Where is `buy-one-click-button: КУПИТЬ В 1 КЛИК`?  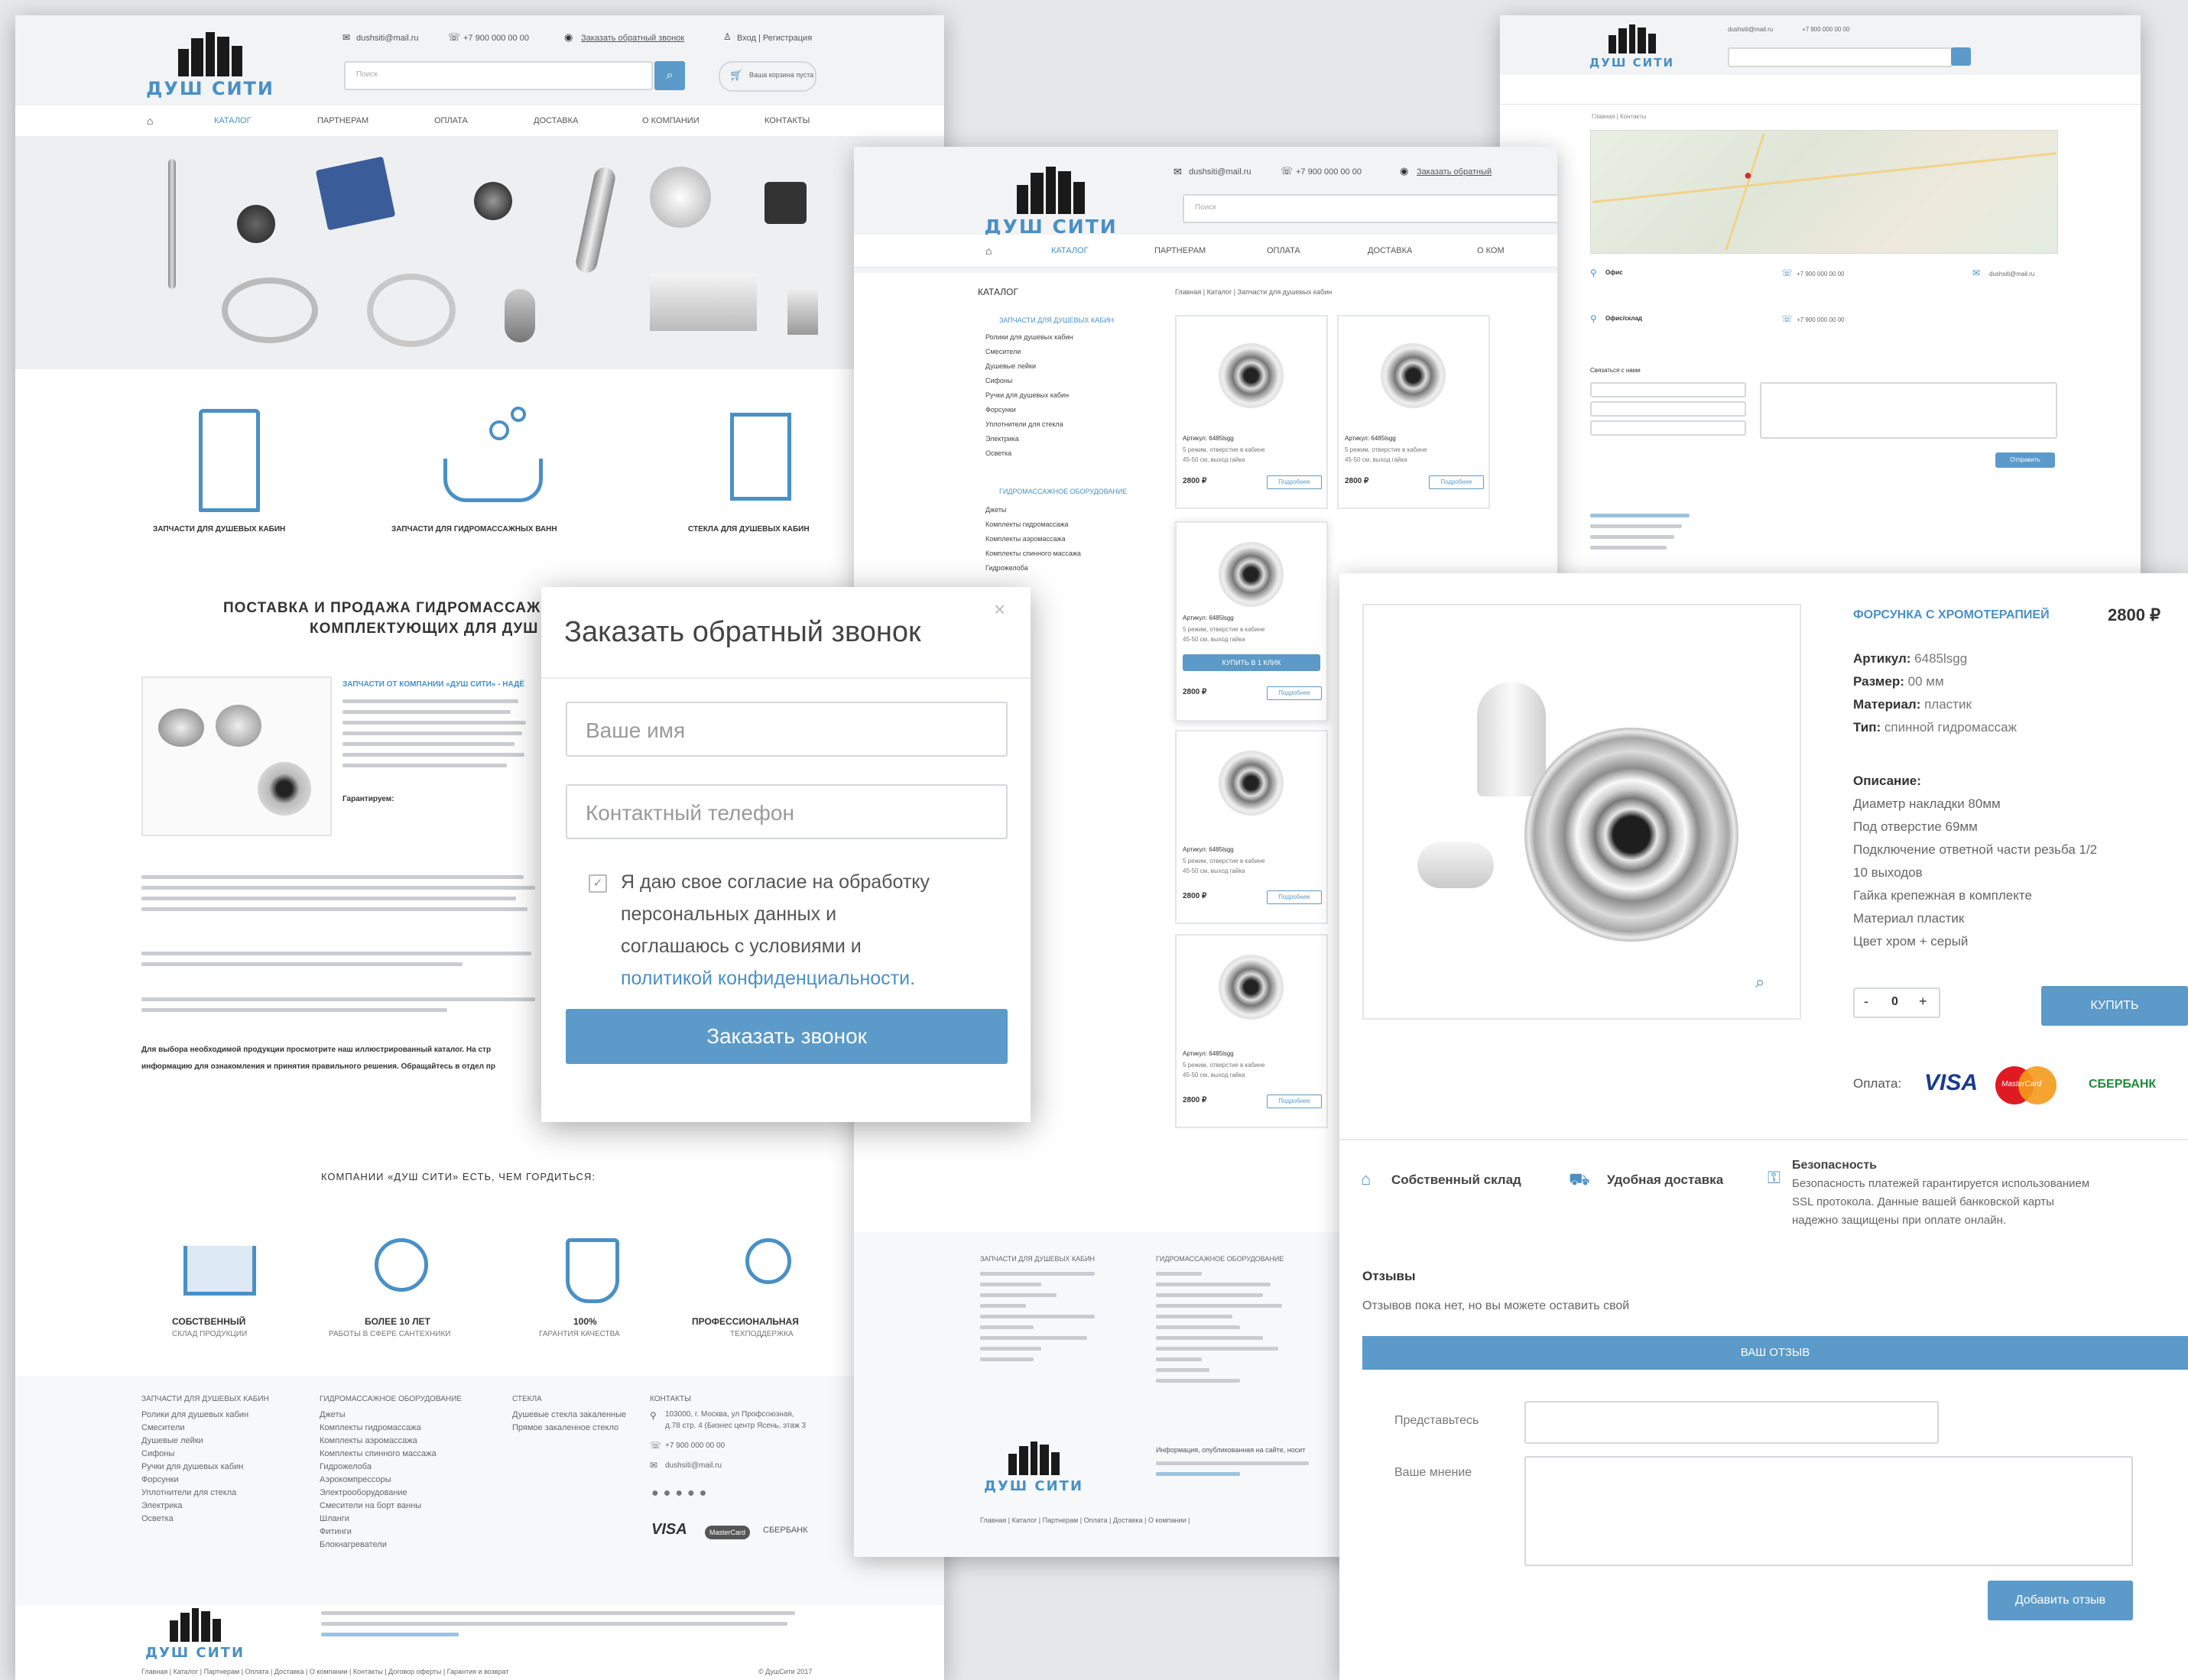 buy-one-click-button: КУПИТЬ В 1 КЛИК is located at coordinates (1251, 663).